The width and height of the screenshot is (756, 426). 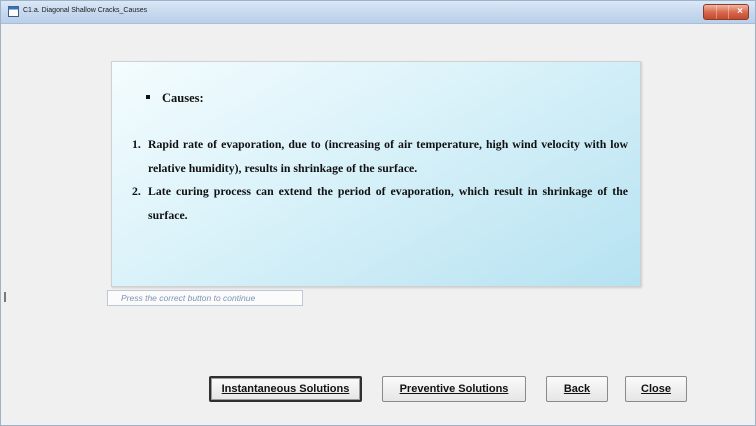 I want to click on edge-handle, so click(x=5, y=297).